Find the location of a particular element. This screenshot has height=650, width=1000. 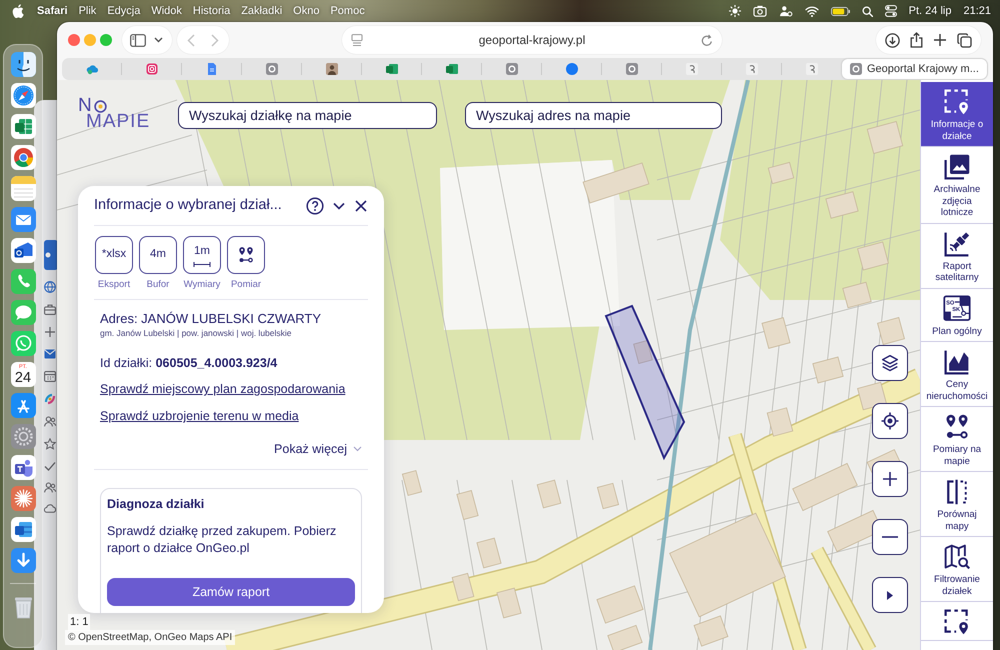

star-icon is located at coordinates (50, 444).